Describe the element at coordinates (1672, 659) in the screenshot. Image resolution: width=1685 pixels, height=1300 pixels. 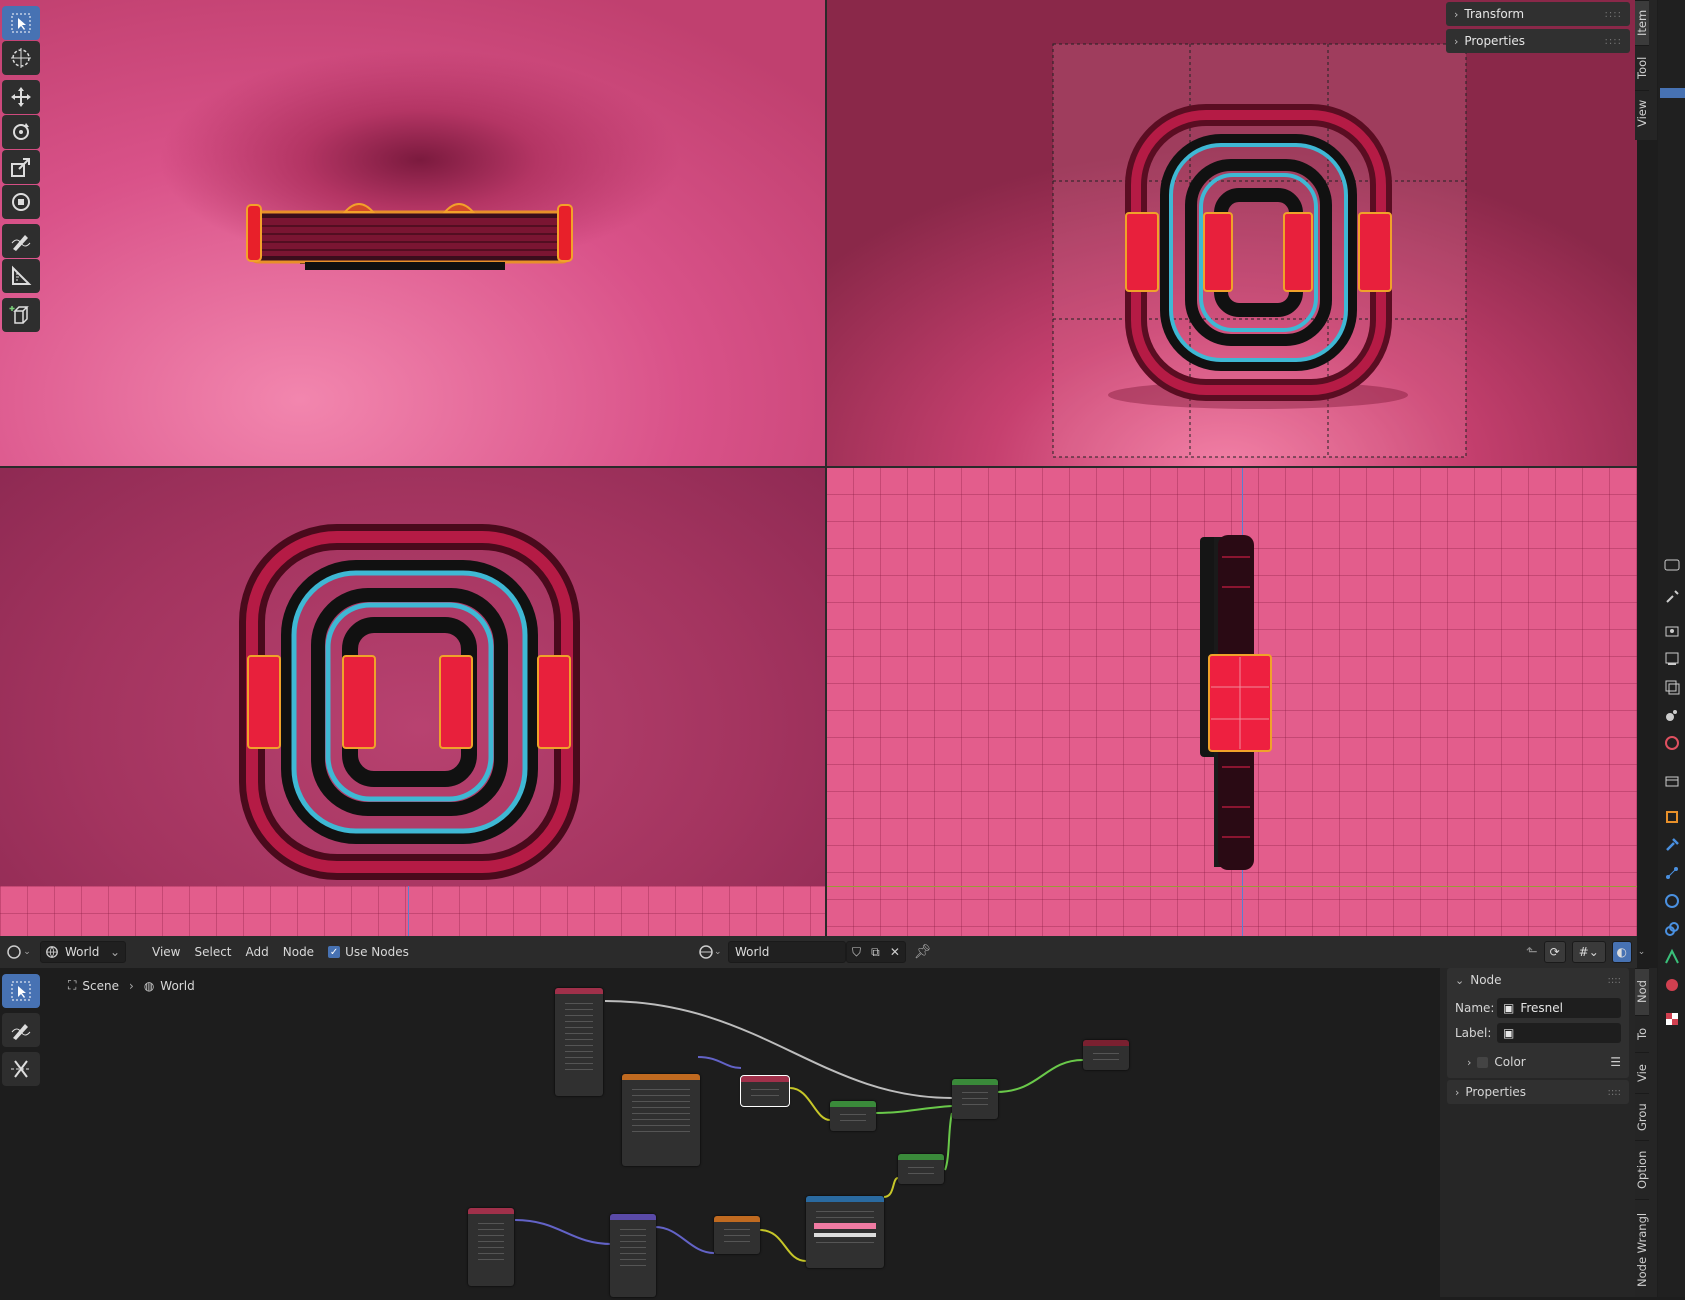
I see `output-icon` at that location.